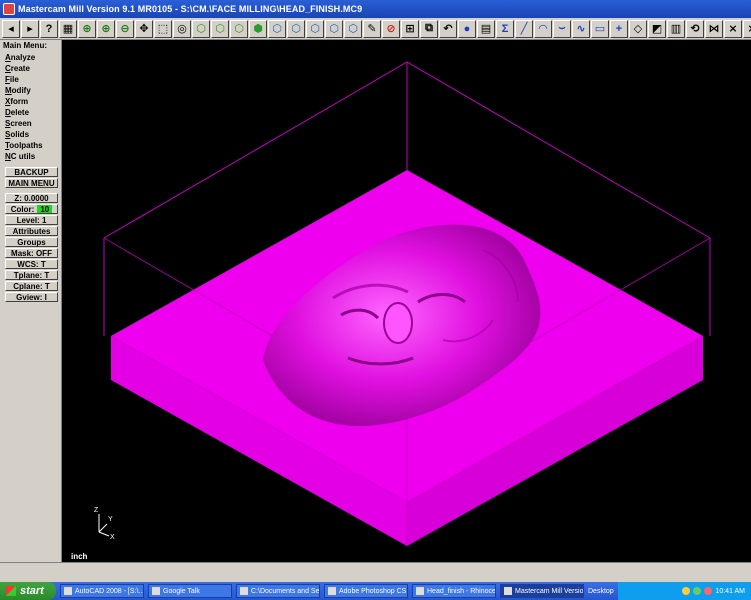  What do you see at coordinates (30, 134) in the screenshot?
I see `menu-item-solids: Solids` at bounding box center [30, 134].